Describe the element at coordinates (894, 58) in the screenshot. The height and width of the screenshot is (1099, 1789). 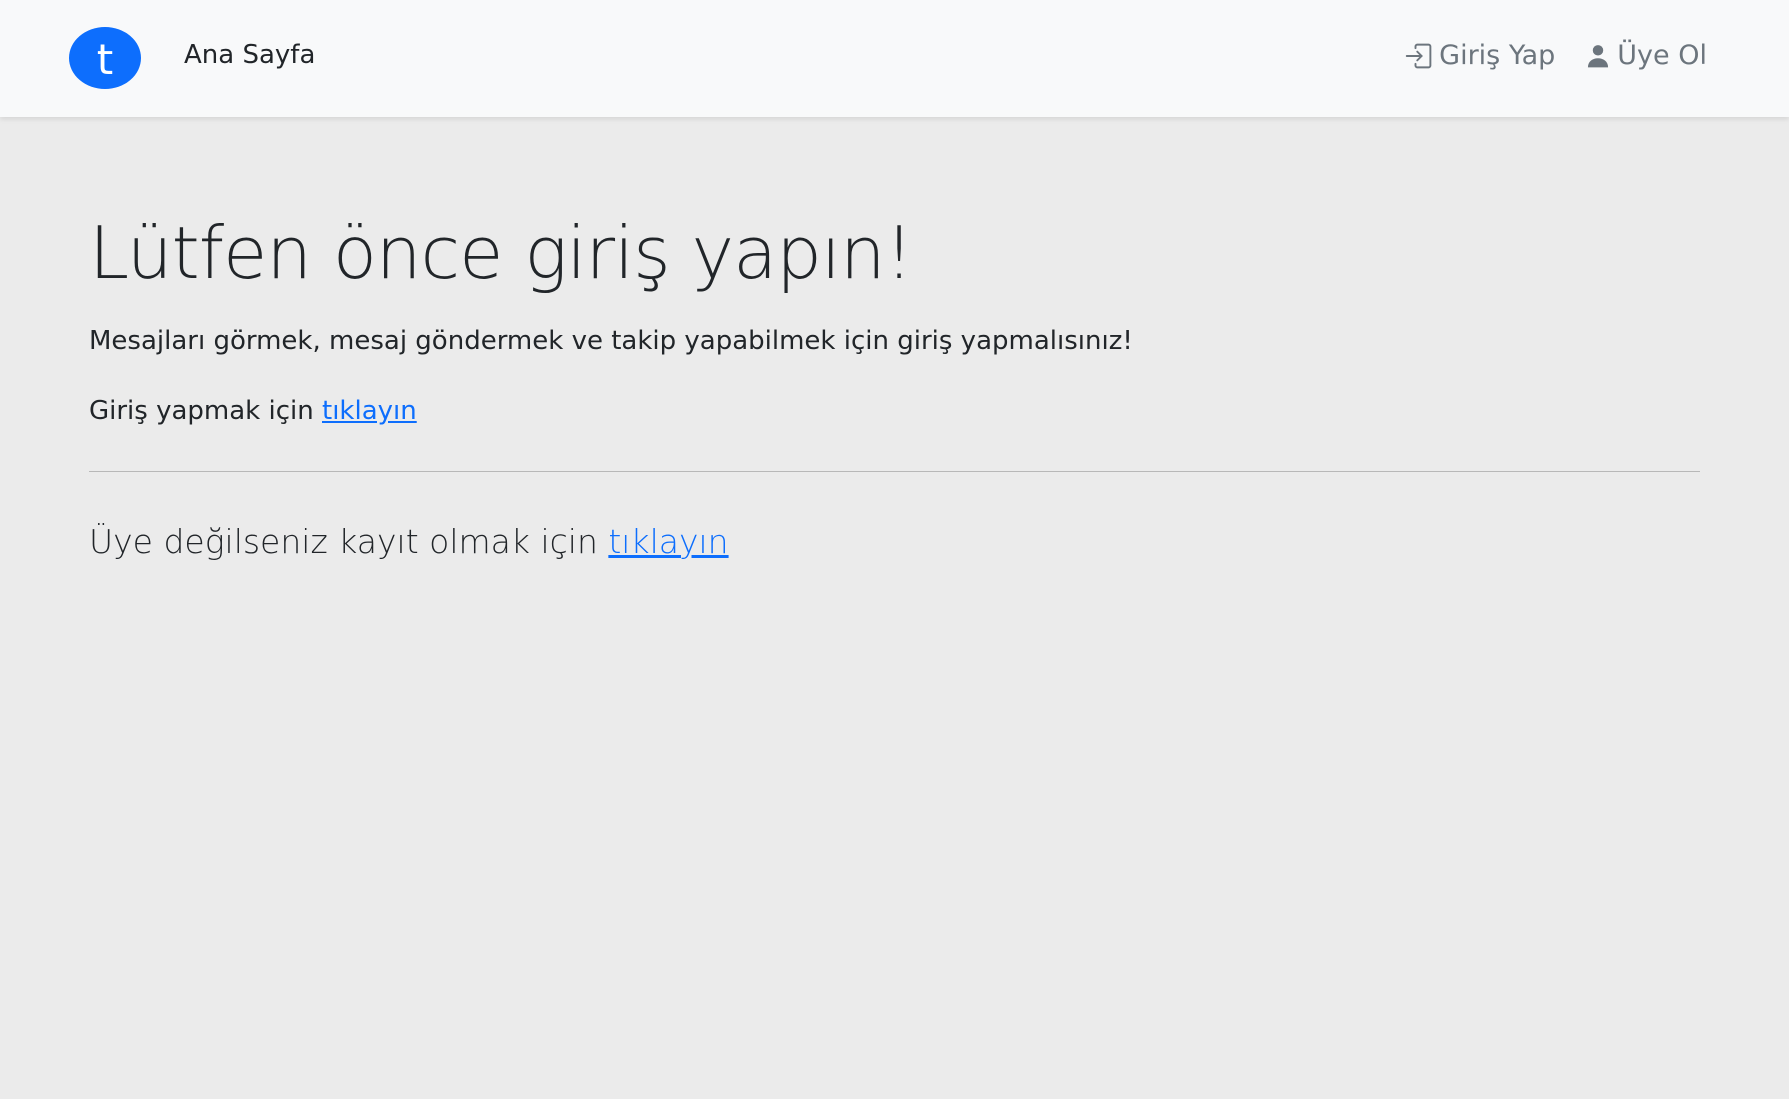
I see `top-navbar: t Ana Sayfa Giriş Yap Üye Ol` at that location.